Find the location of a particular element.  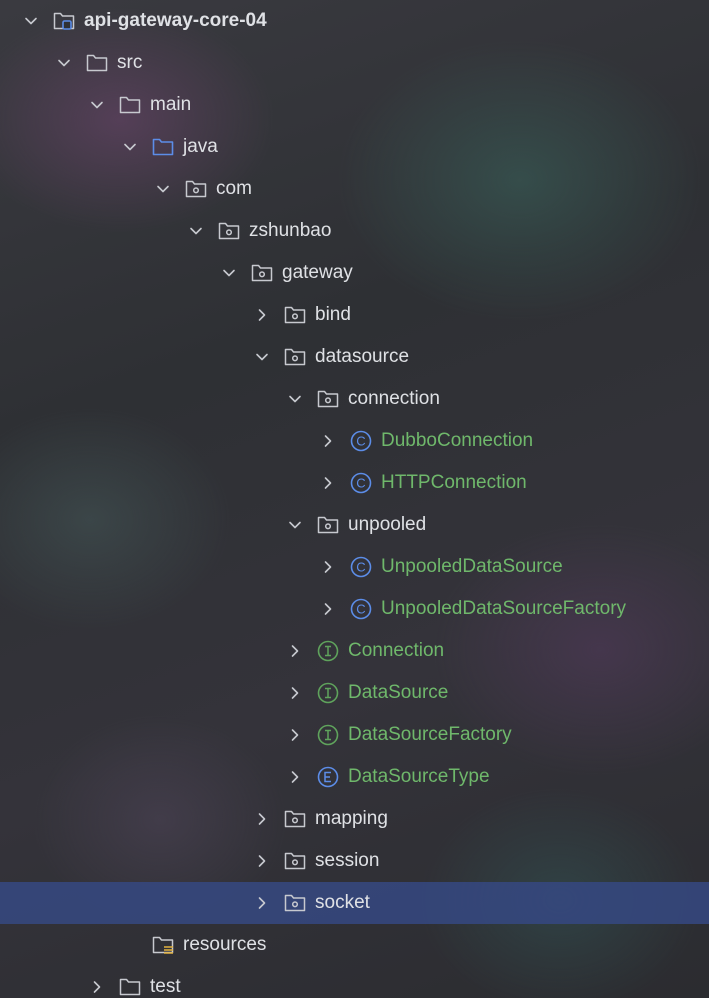

tree-item-label: session is located at coordinates (347, 860).